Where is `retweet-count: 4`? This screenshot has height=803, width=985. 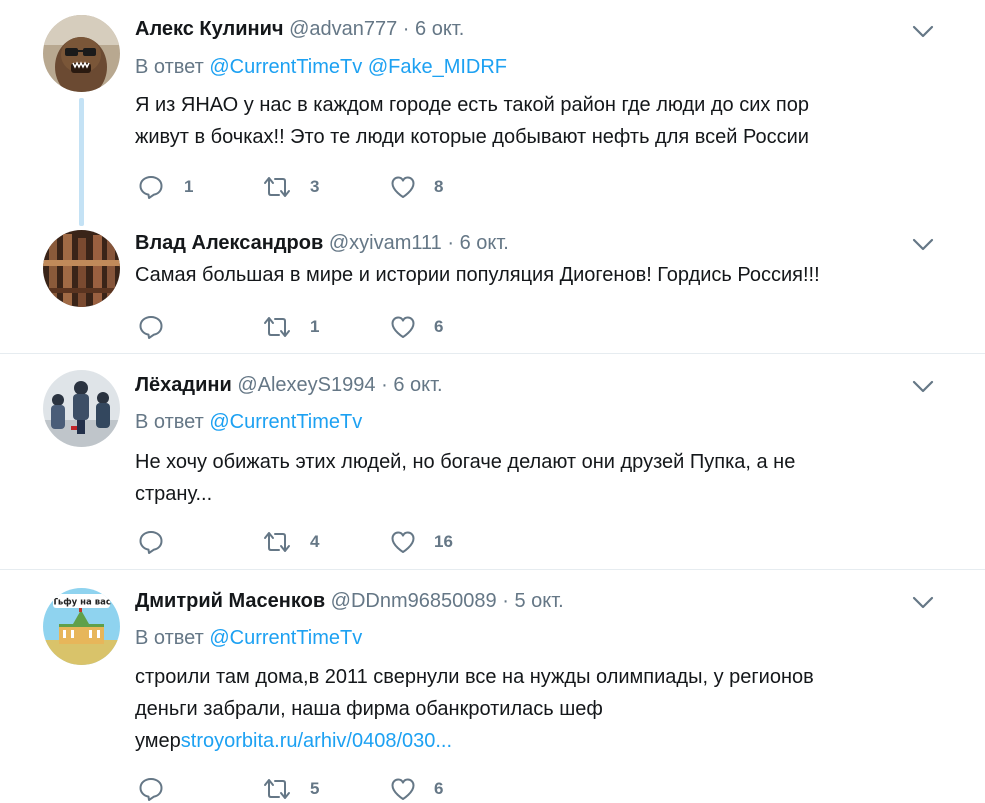
retweet-count: 4 is located at coordinates (315, 541).